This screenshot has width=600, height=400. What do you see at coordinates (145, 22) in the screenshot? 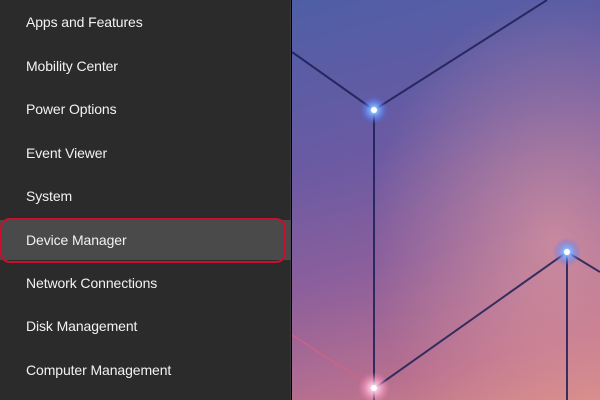
I see `menu-item-apps-and-features: Apps and Features` at bounding box center [145, 22].